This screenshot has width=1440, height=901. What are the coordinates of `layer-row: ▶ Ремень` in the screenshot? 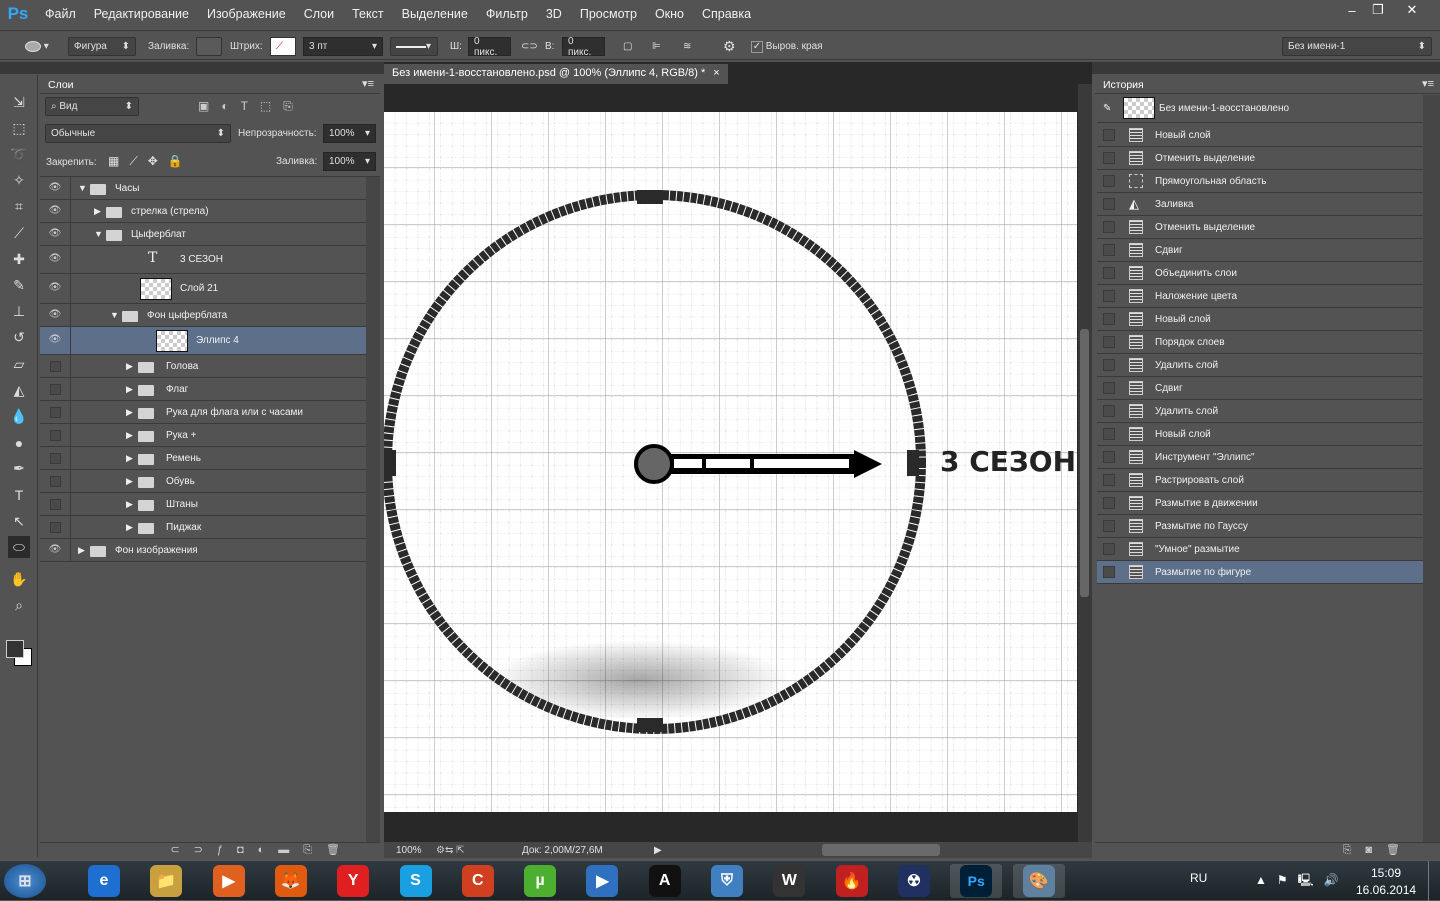 It's located at (203, 458).